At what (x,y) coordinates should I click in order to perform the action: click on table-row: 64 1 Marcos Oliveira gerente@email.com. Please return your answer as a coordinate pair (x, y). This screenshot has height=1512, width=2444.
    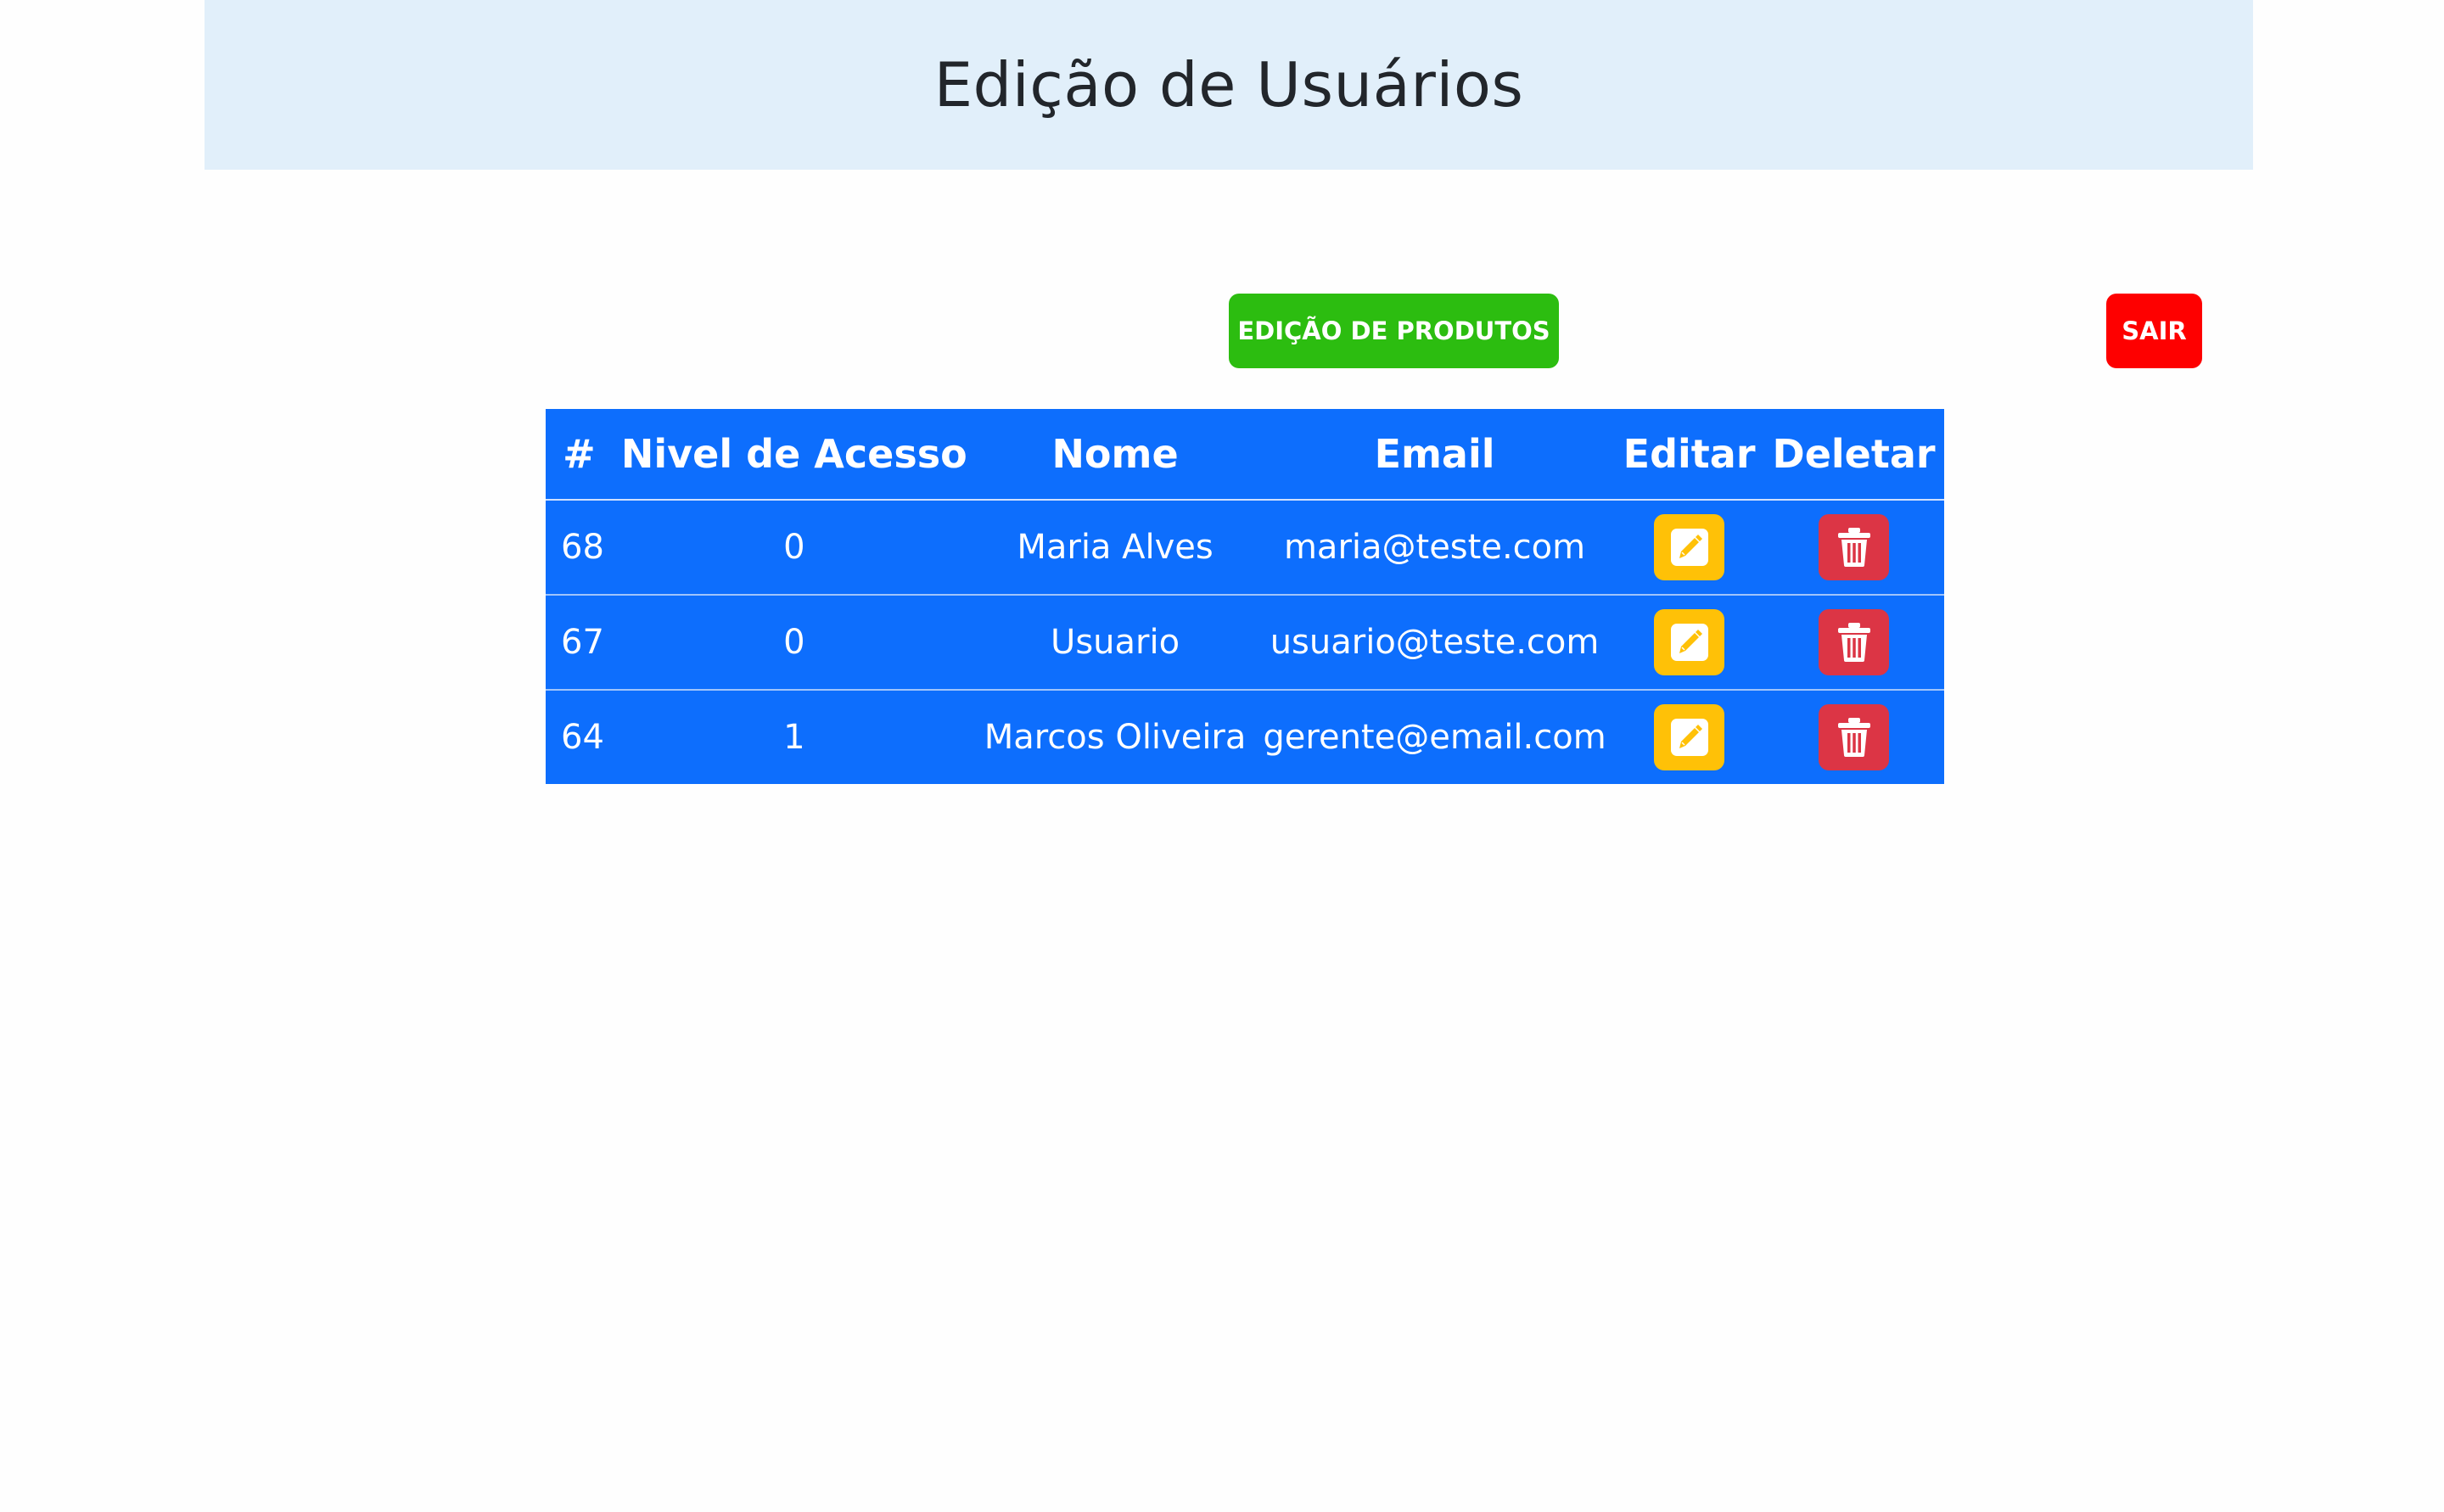
    Looking at the image, I should click on (1245, 737).